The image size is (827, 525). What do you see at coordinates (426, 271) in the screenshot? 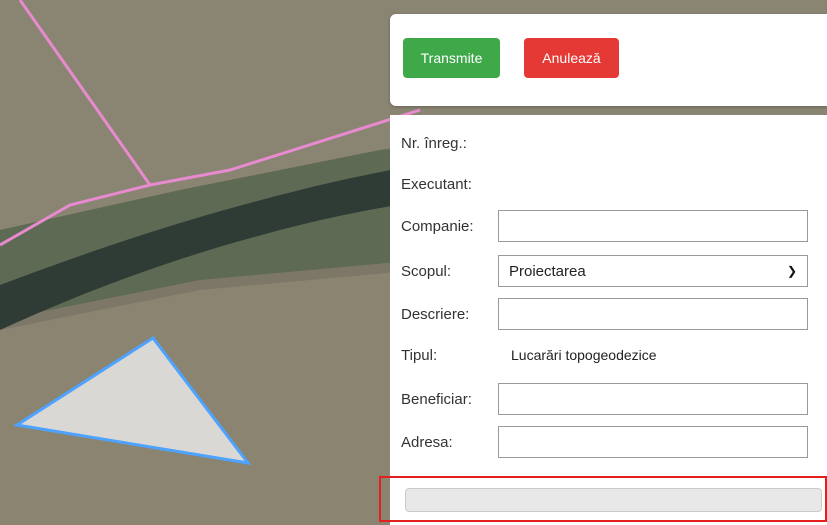
I see `scopul-label: Scopul:` at bounding box center [426, 271].